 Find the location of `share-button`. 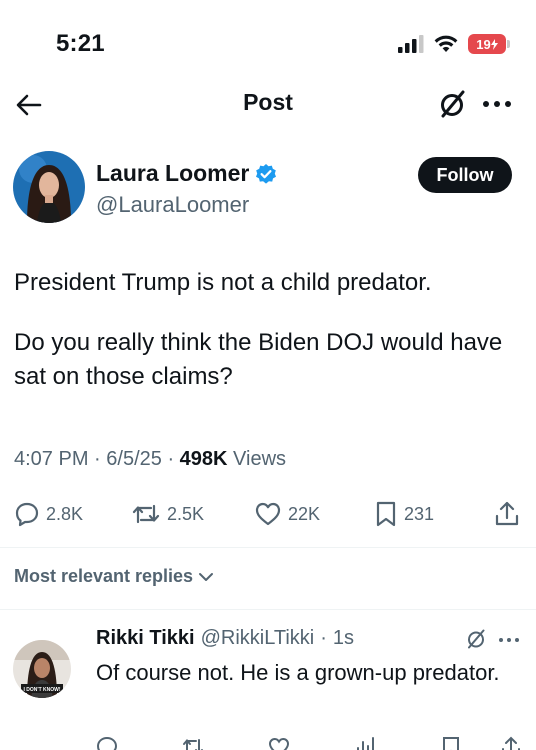

share-button is located at coordinates (507, 514).